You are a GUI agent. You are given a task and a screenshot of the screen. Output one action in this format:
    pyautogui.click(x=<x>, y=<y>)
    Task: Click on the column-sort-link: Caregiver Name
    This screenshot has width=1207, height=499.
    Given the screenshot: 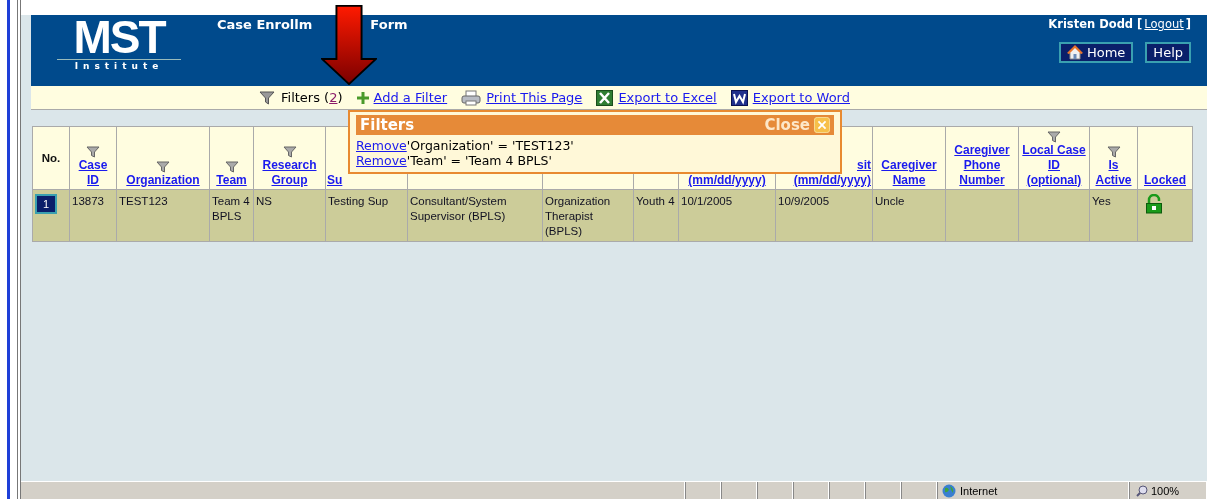 What is the action you would take?
    pyautogui.click(x=909, y=173)
    